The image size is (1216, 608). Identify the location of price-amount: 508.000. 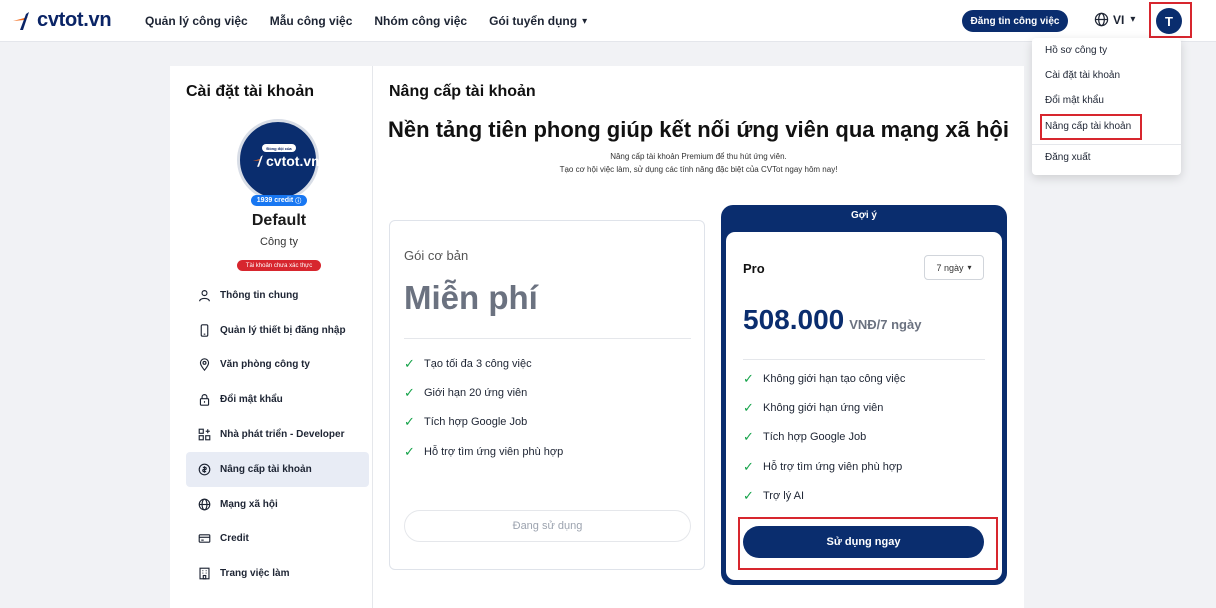
(794, 319).